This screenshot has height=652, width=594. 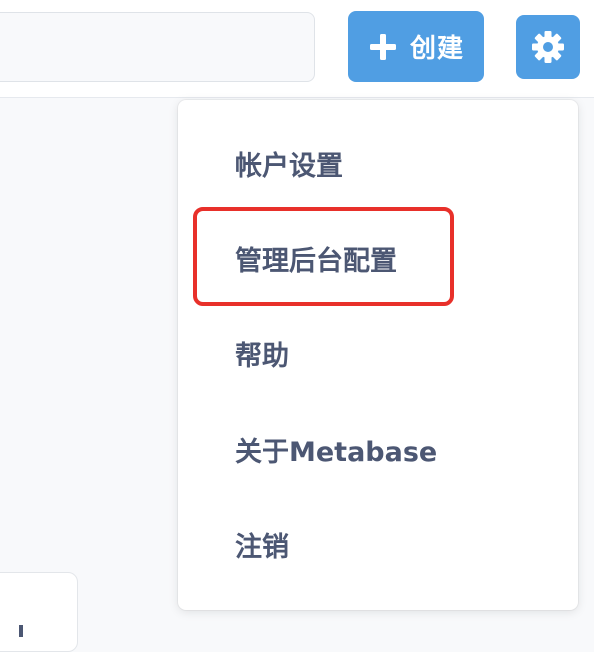 What do you see at coordinates (39, 612) in the screenshot?
I see `content-card` at bounding box center [39, 612].